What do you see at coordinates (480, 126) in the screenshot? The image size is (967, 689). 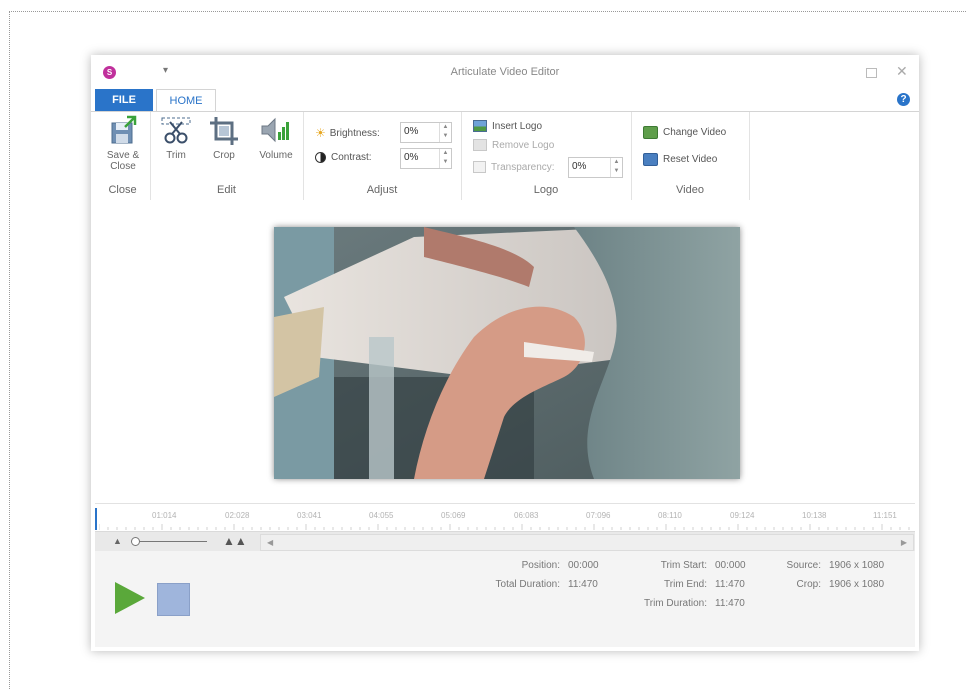 I see `insert-logo-icon` at bounding box center [480, 126].